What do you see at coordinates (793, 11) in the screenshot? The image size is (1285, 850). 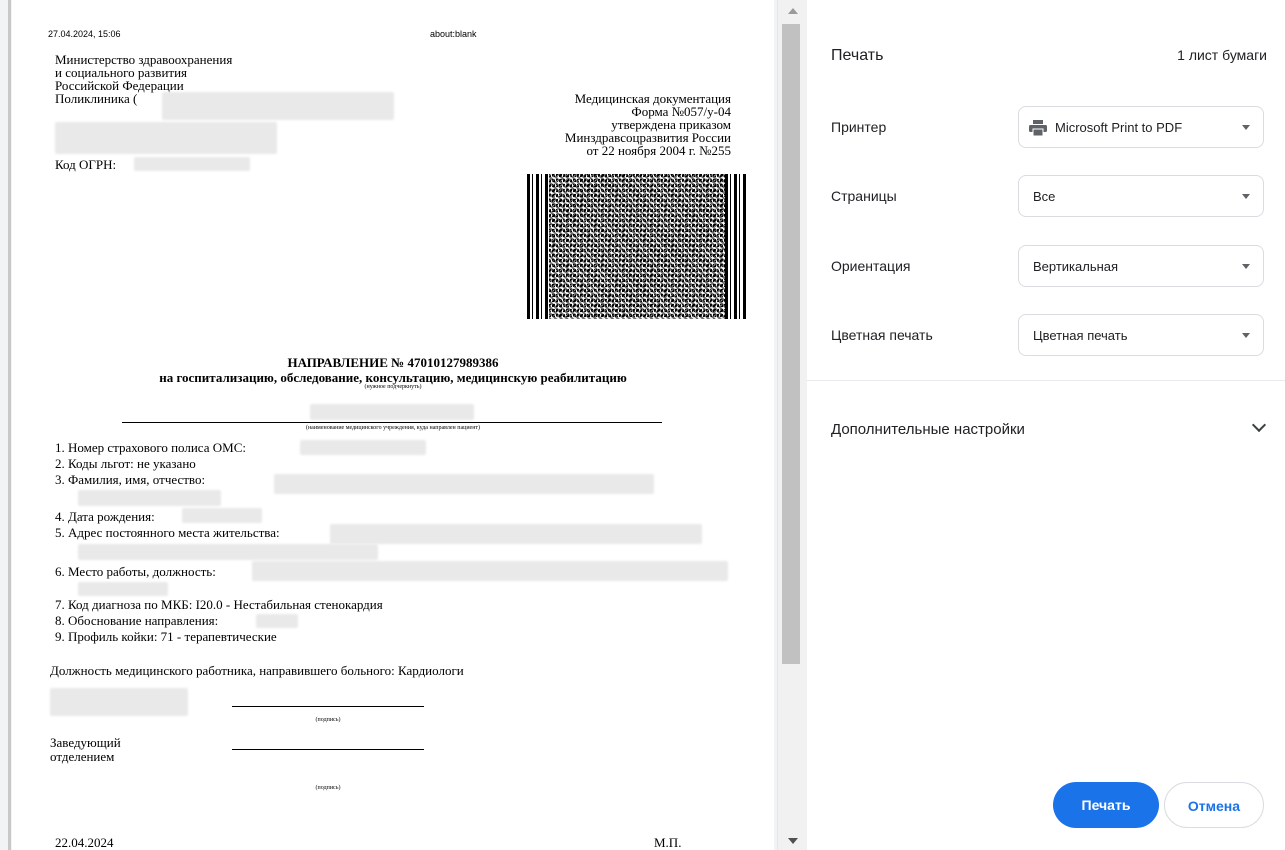 I see `scroll-up-icon` at bounding box center [793, 11].